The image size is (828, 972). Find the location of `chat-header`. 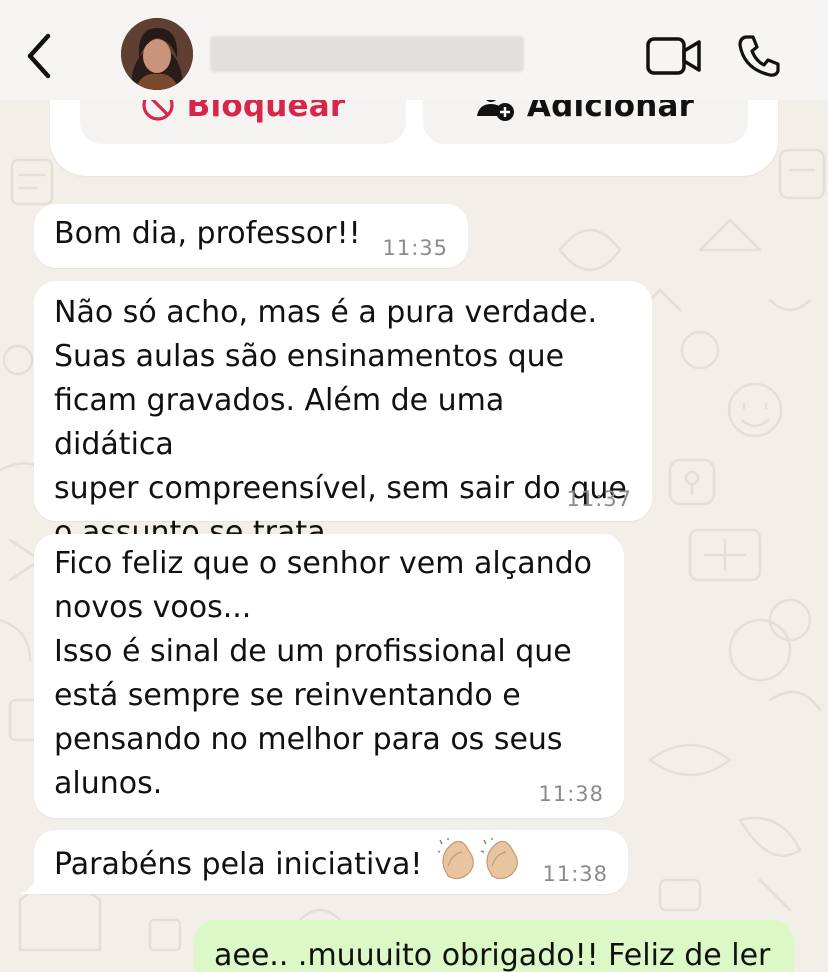

chat-header is located at coordinates (414, 50).